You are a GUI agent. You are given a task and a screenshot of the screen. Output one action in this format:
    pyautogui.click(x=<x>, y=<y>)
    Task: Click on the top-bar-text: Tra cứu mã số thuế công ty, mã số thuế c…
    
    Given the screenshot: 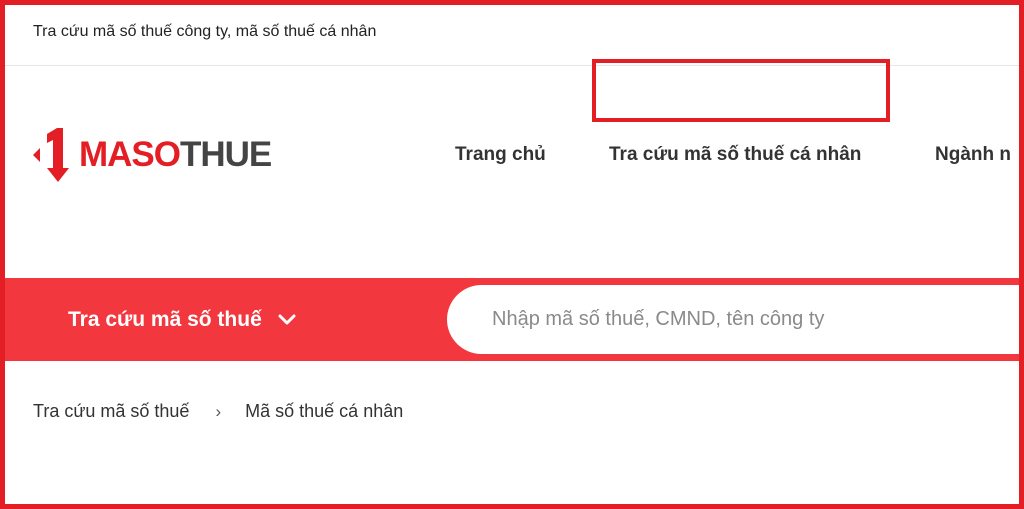 What is the action you would take?
    pyautogui.click(x=205, y=31)
    